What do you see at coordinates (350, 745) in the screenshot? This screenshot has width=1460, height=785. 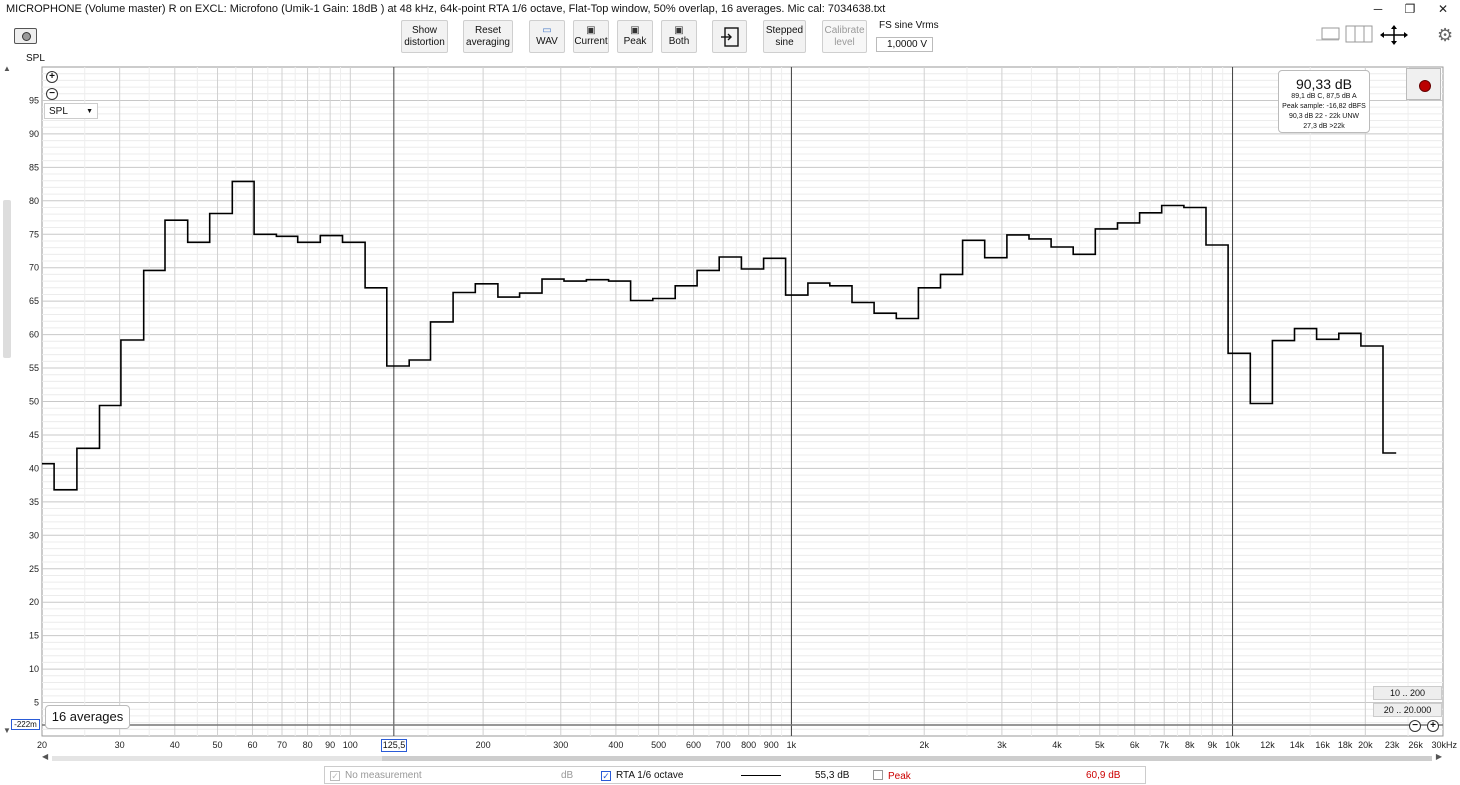 I see `x-tick-label: 100` at bounding box center [350, 745].